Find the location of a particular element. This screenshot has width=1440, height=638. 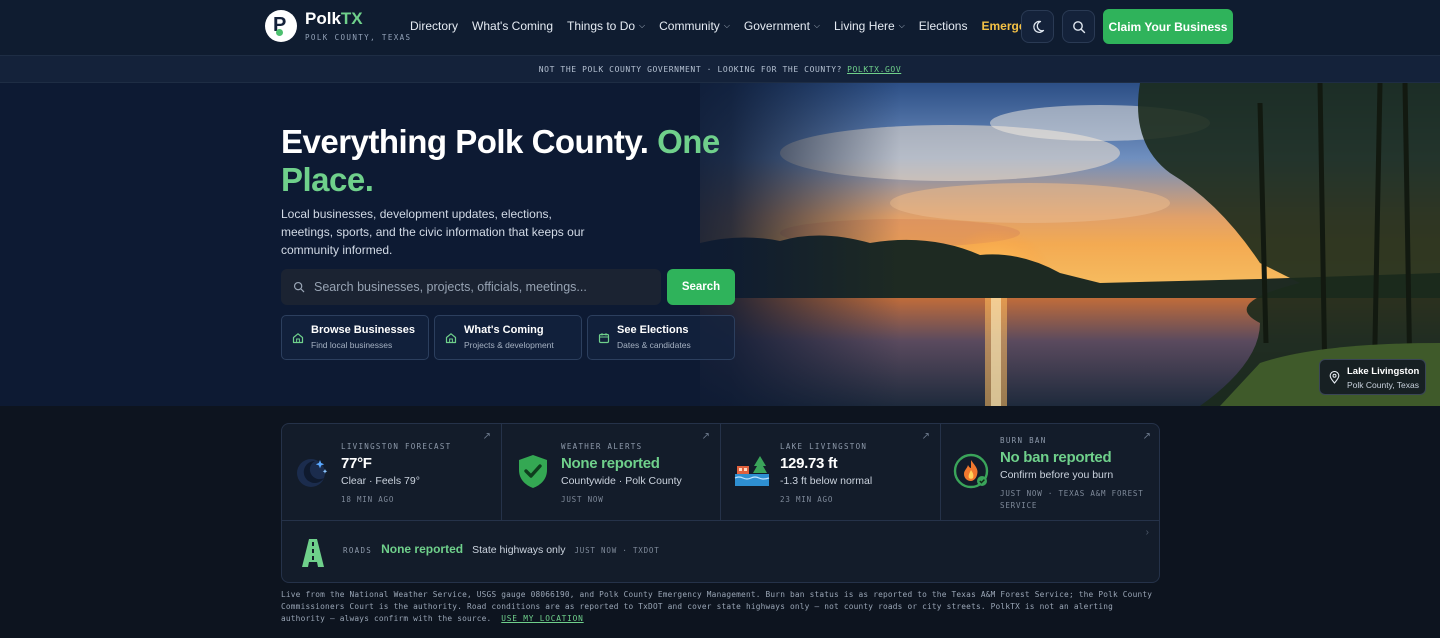

dark-mode-toggle is located at coordinates (1037, 26).